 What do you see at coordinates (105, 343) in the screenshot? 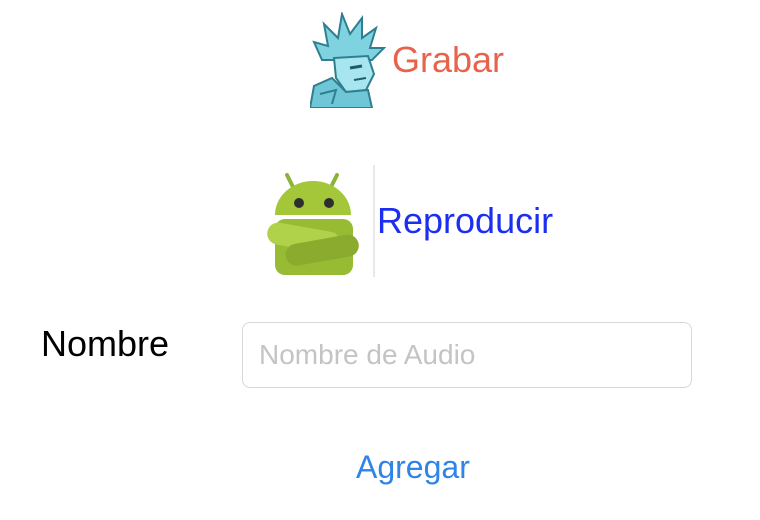
I see `name-label: Nombre` at bounding box center [105, 343].